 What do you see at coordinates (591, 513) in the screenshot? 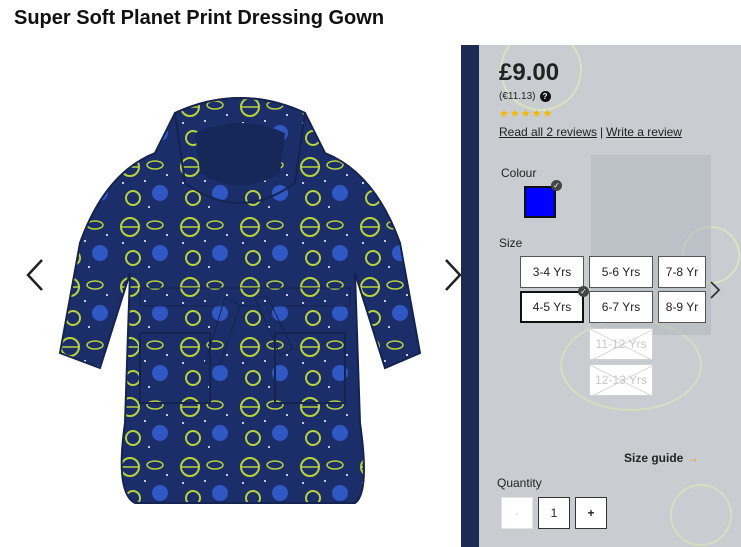
I see `quantity-increase-button: +` at bounding box center [591, 513].